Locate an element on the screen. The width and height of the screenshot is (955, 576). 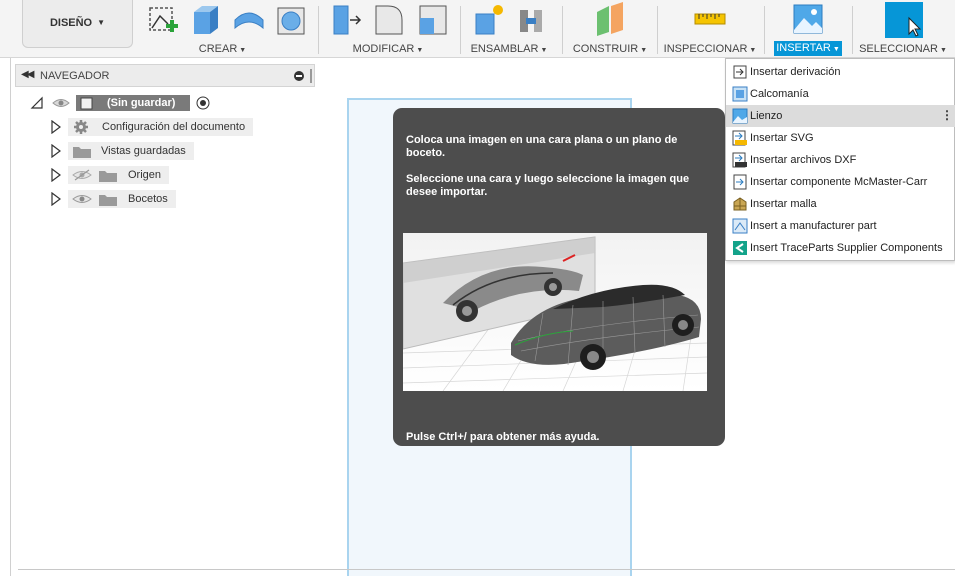
select-icon is located at coordinates (904, 20).